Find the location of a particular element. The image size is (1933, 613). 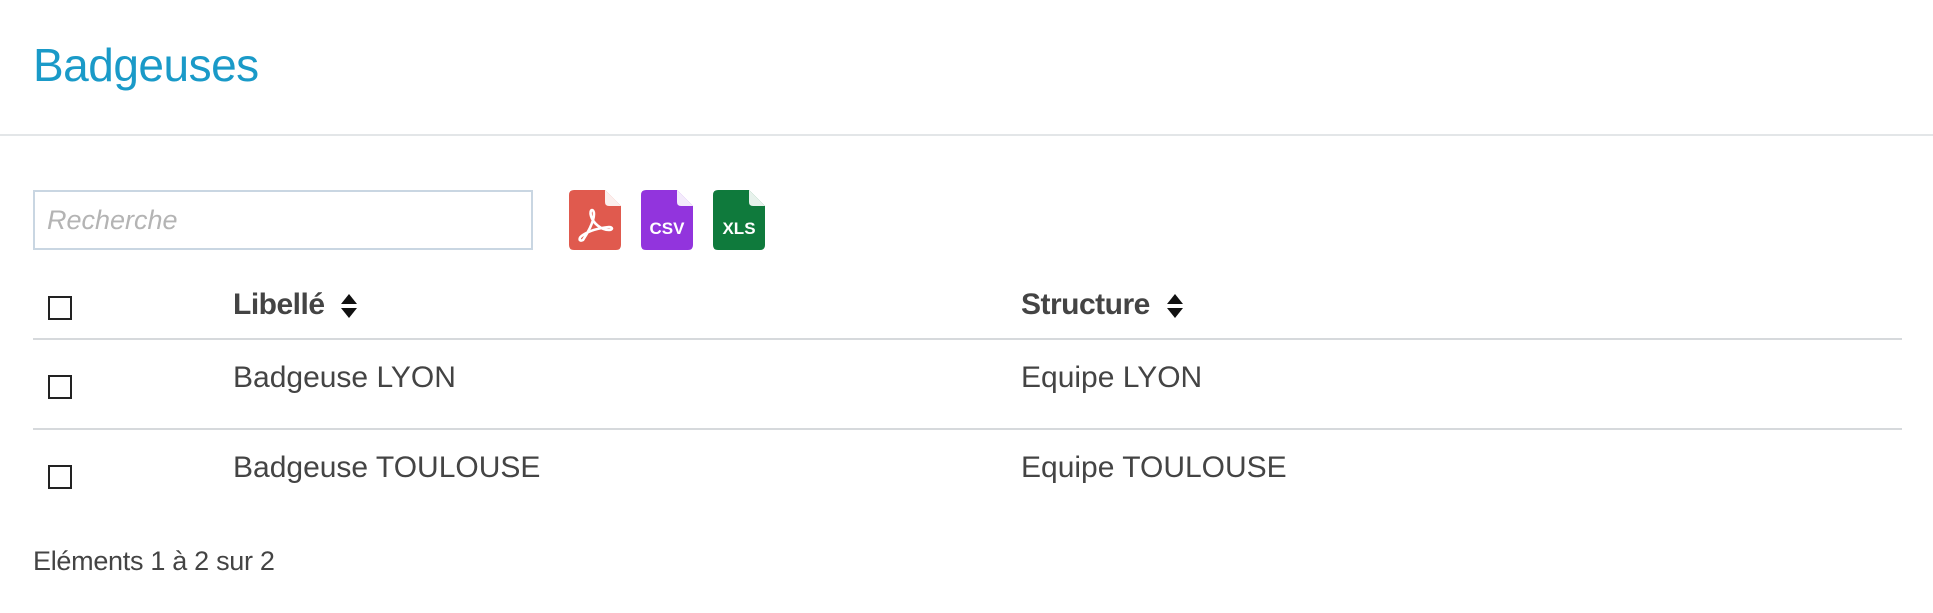

table-row: Badgeuse LYON Equipe LYON is located at coordinates (967, 385).